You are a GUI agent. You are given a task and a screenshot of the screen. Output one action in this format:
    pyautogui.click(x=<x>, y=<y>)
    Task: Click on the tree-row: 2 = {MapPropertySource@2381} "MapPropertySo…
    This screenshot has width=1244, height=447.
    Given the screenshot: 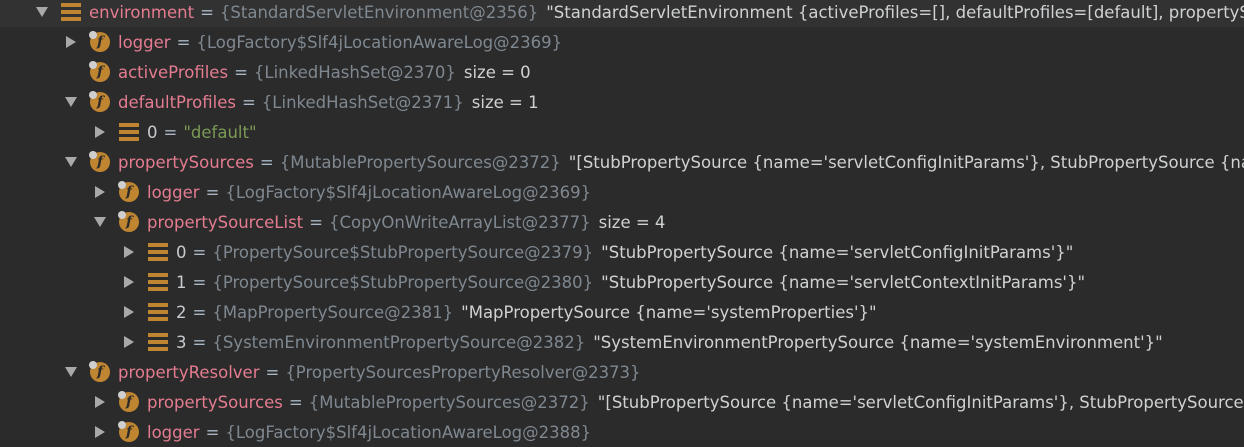 What is the action you would take?
    pyautogui.click(x=622, y=312)
    